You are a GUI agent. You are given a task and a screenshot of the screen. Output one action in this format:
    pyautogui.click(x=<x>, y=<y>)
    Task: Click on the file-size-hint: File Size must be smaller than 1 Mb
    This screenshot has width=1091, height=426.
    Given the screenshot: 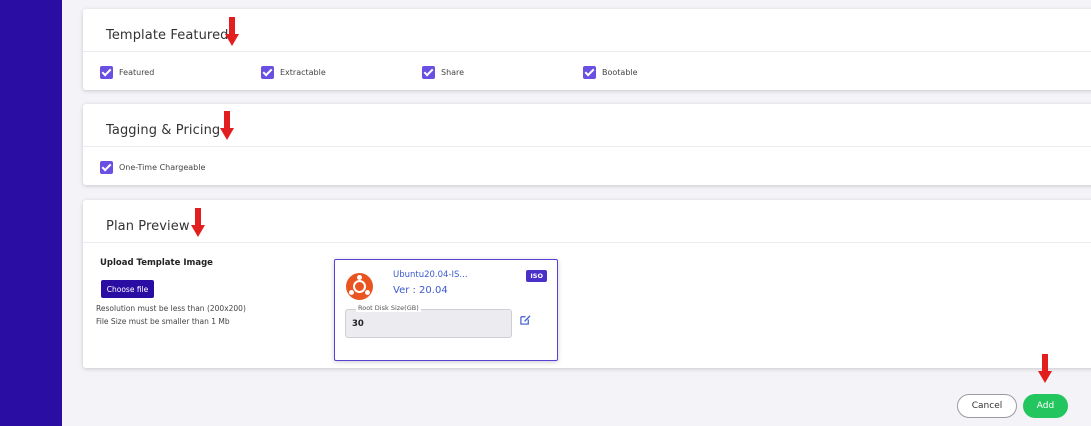 What is the action you would take?
    pyautogui.click(x=163, y=321)
    